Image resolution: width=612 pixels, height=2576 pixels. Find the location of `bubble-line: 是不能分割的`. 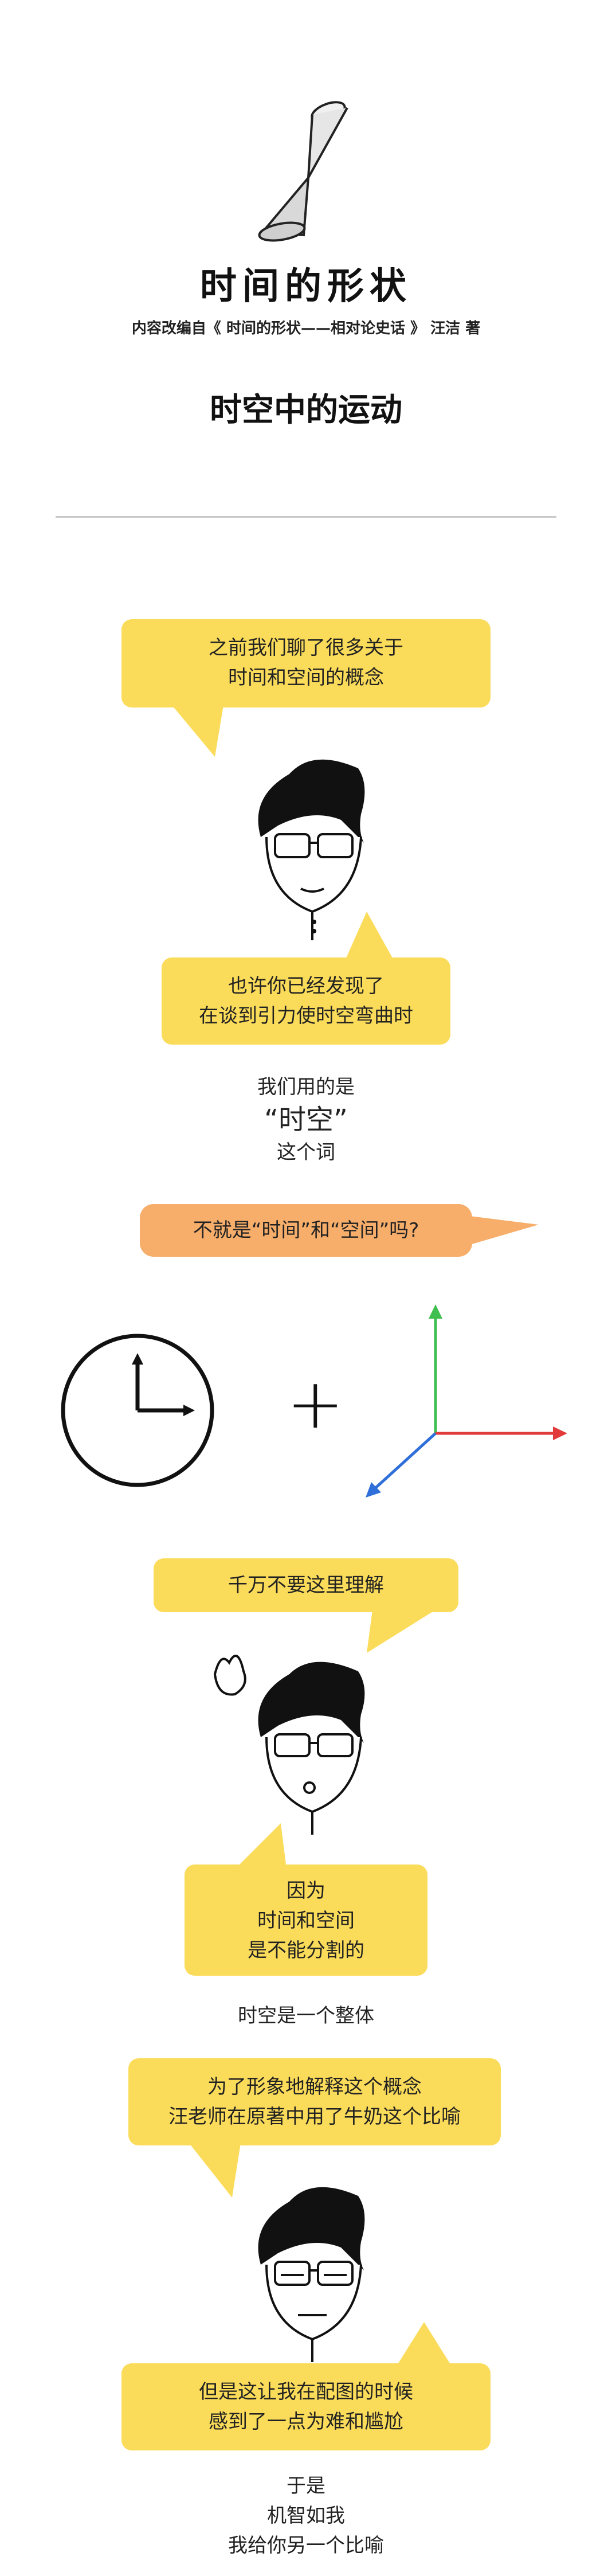

bubble-line: 是不能分割的 is located at coordinates (306, 1950).